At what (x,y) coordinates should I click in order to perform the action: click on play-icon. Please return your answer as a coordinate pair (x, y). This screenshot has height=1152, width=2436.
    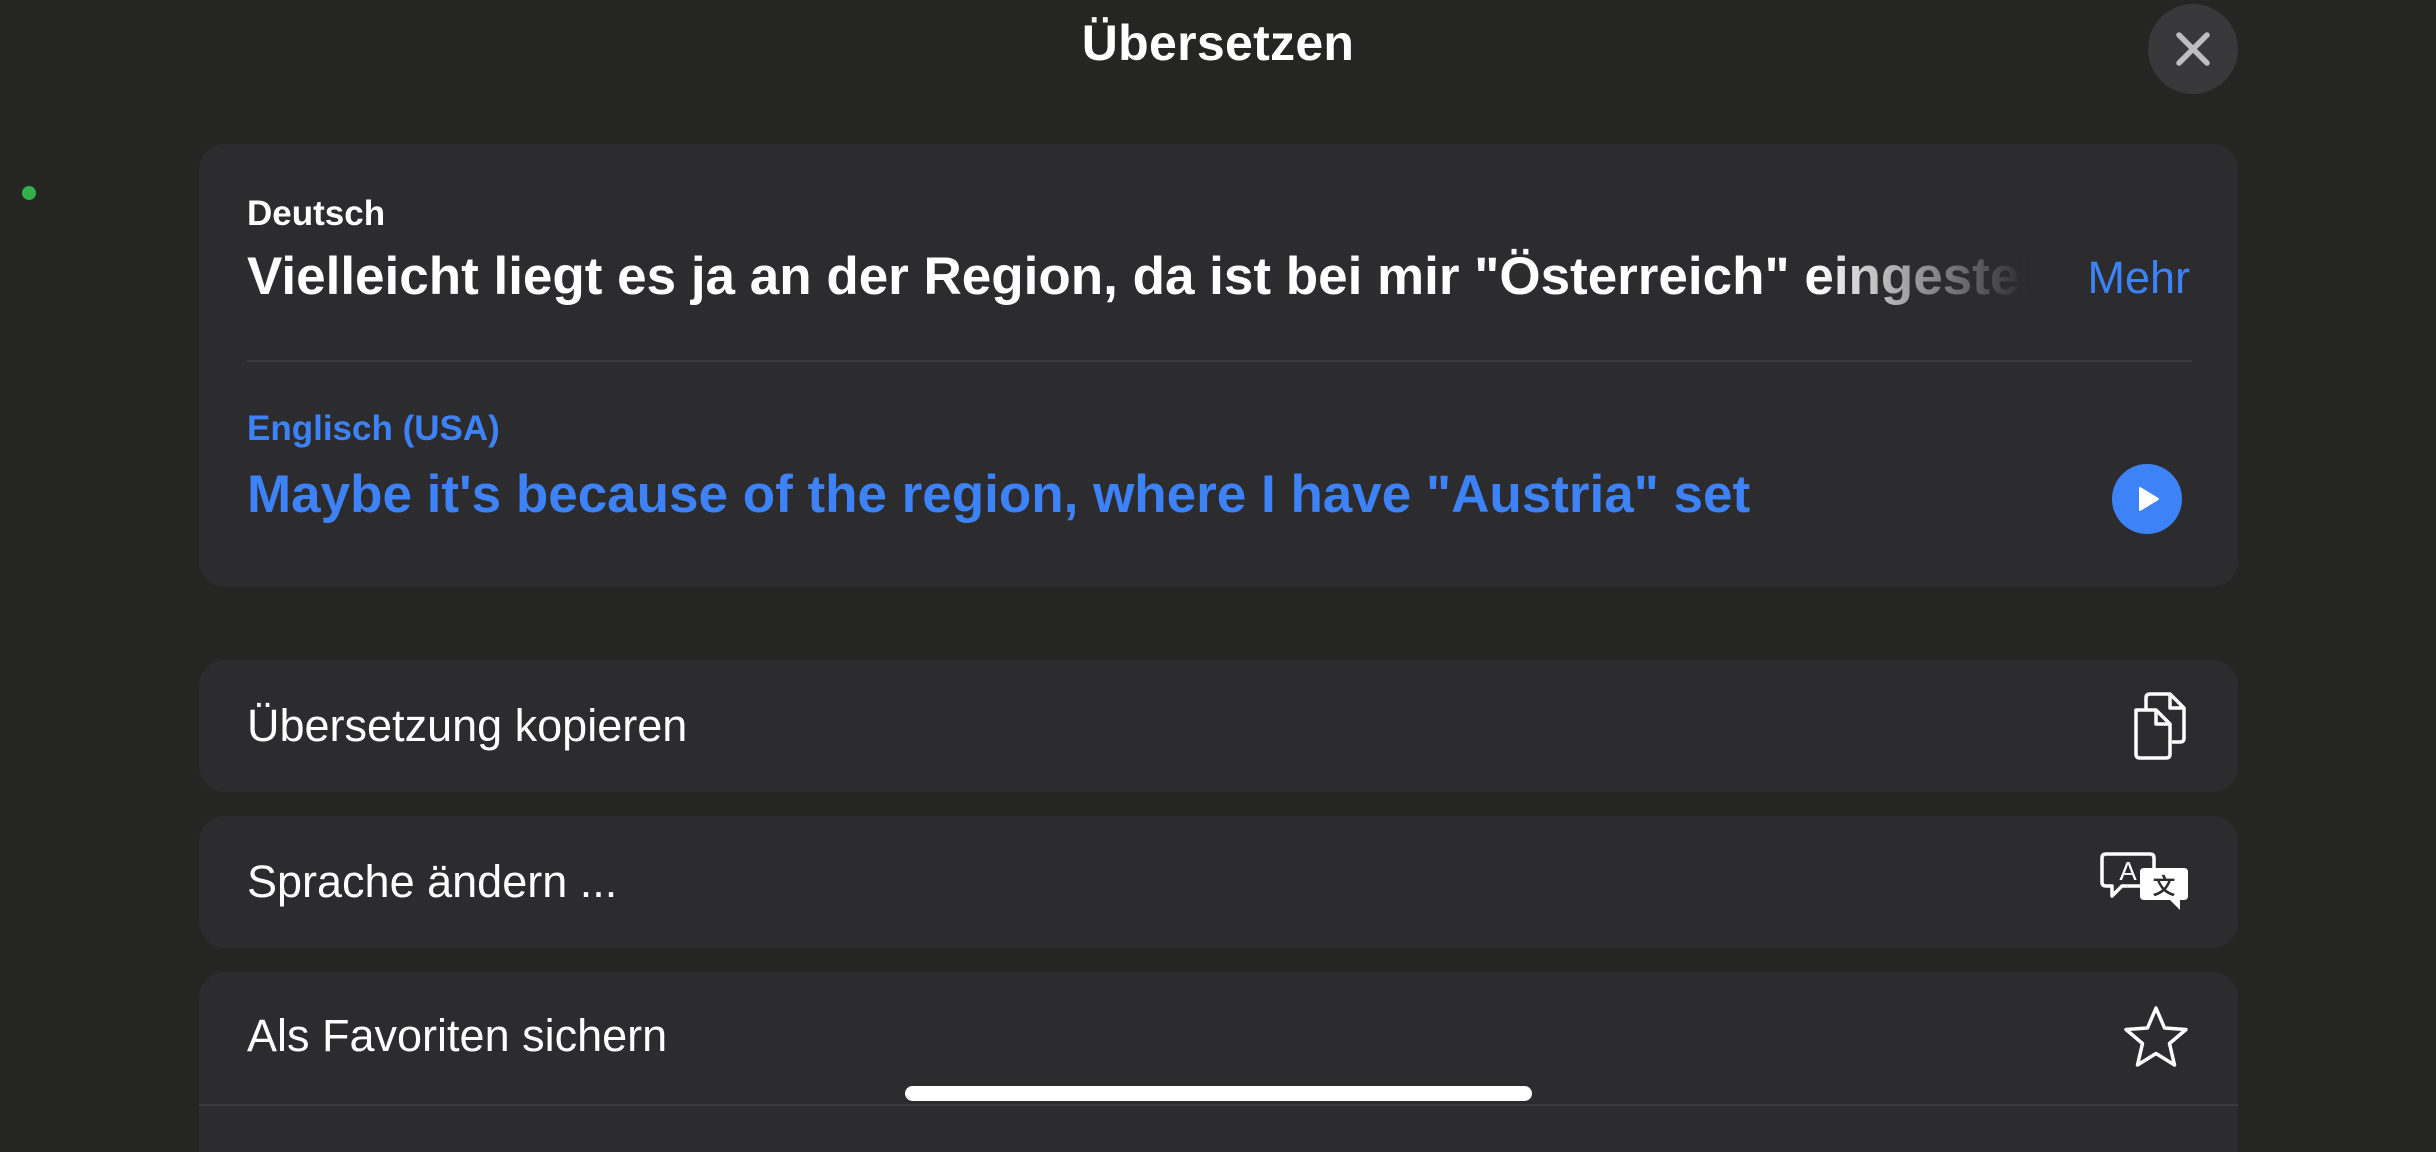
    Looking at the image, I should click on (2149, 499).